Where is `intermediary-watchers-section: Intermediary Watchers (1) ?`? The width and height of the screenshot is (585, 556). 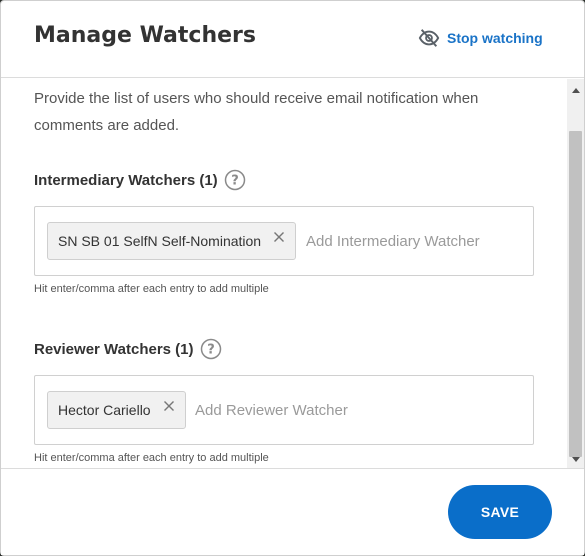
intermediary-watchers-section: Intermediary Watchers (1) ? is located at coordinates (140, 180).